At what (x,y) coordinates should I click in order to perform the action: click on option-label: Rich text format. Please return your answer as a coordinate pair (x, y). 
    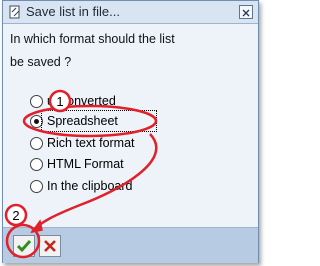
    Looking at the image, I should click on (91, 143).